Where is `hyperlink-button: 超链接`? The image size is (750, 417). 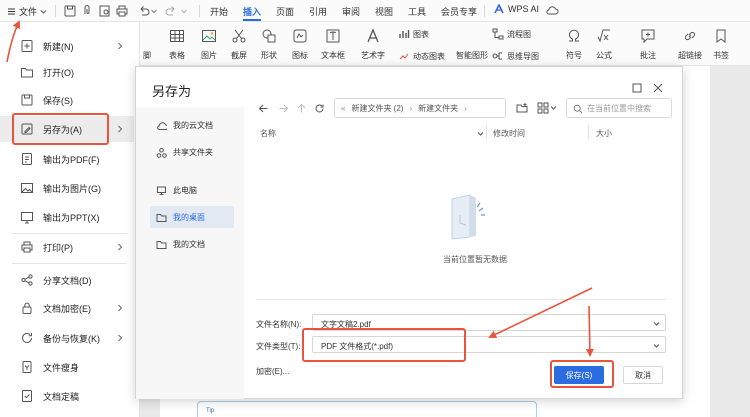
hyperlink-button: 超链接 is located at coordinates (690, 44).